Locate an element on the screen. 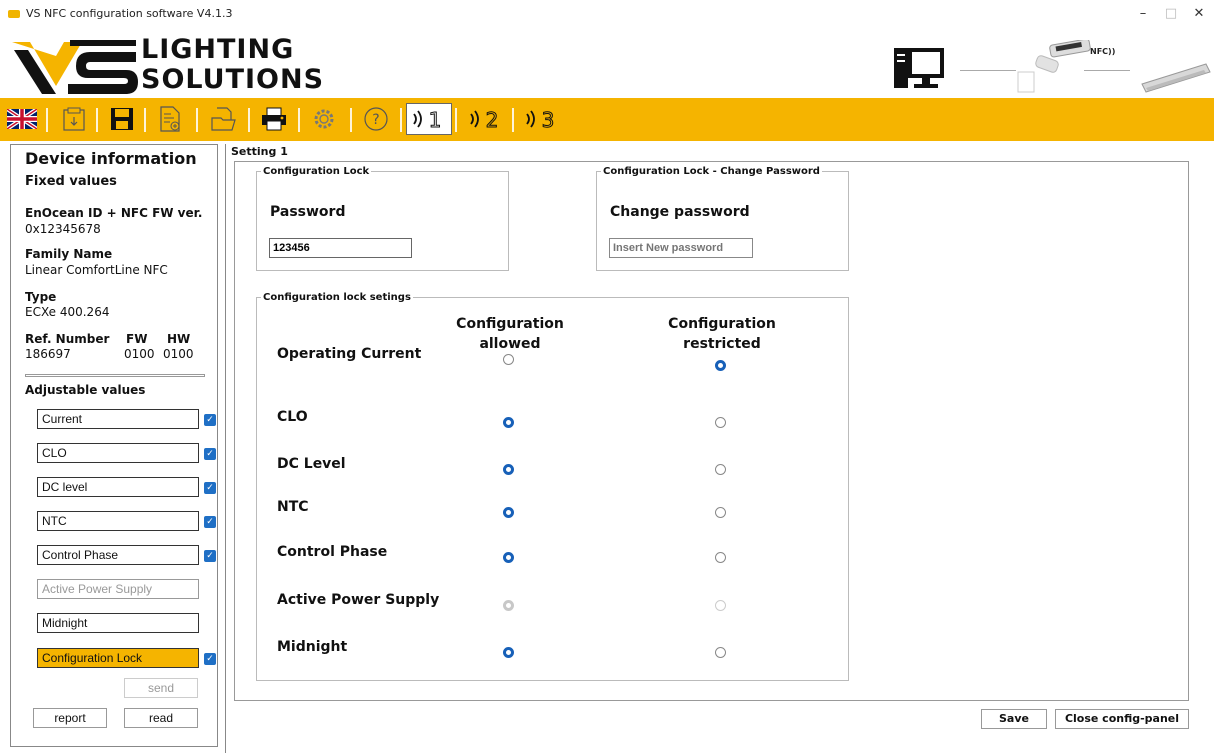  download-icon is located at coordinates (74, 119).